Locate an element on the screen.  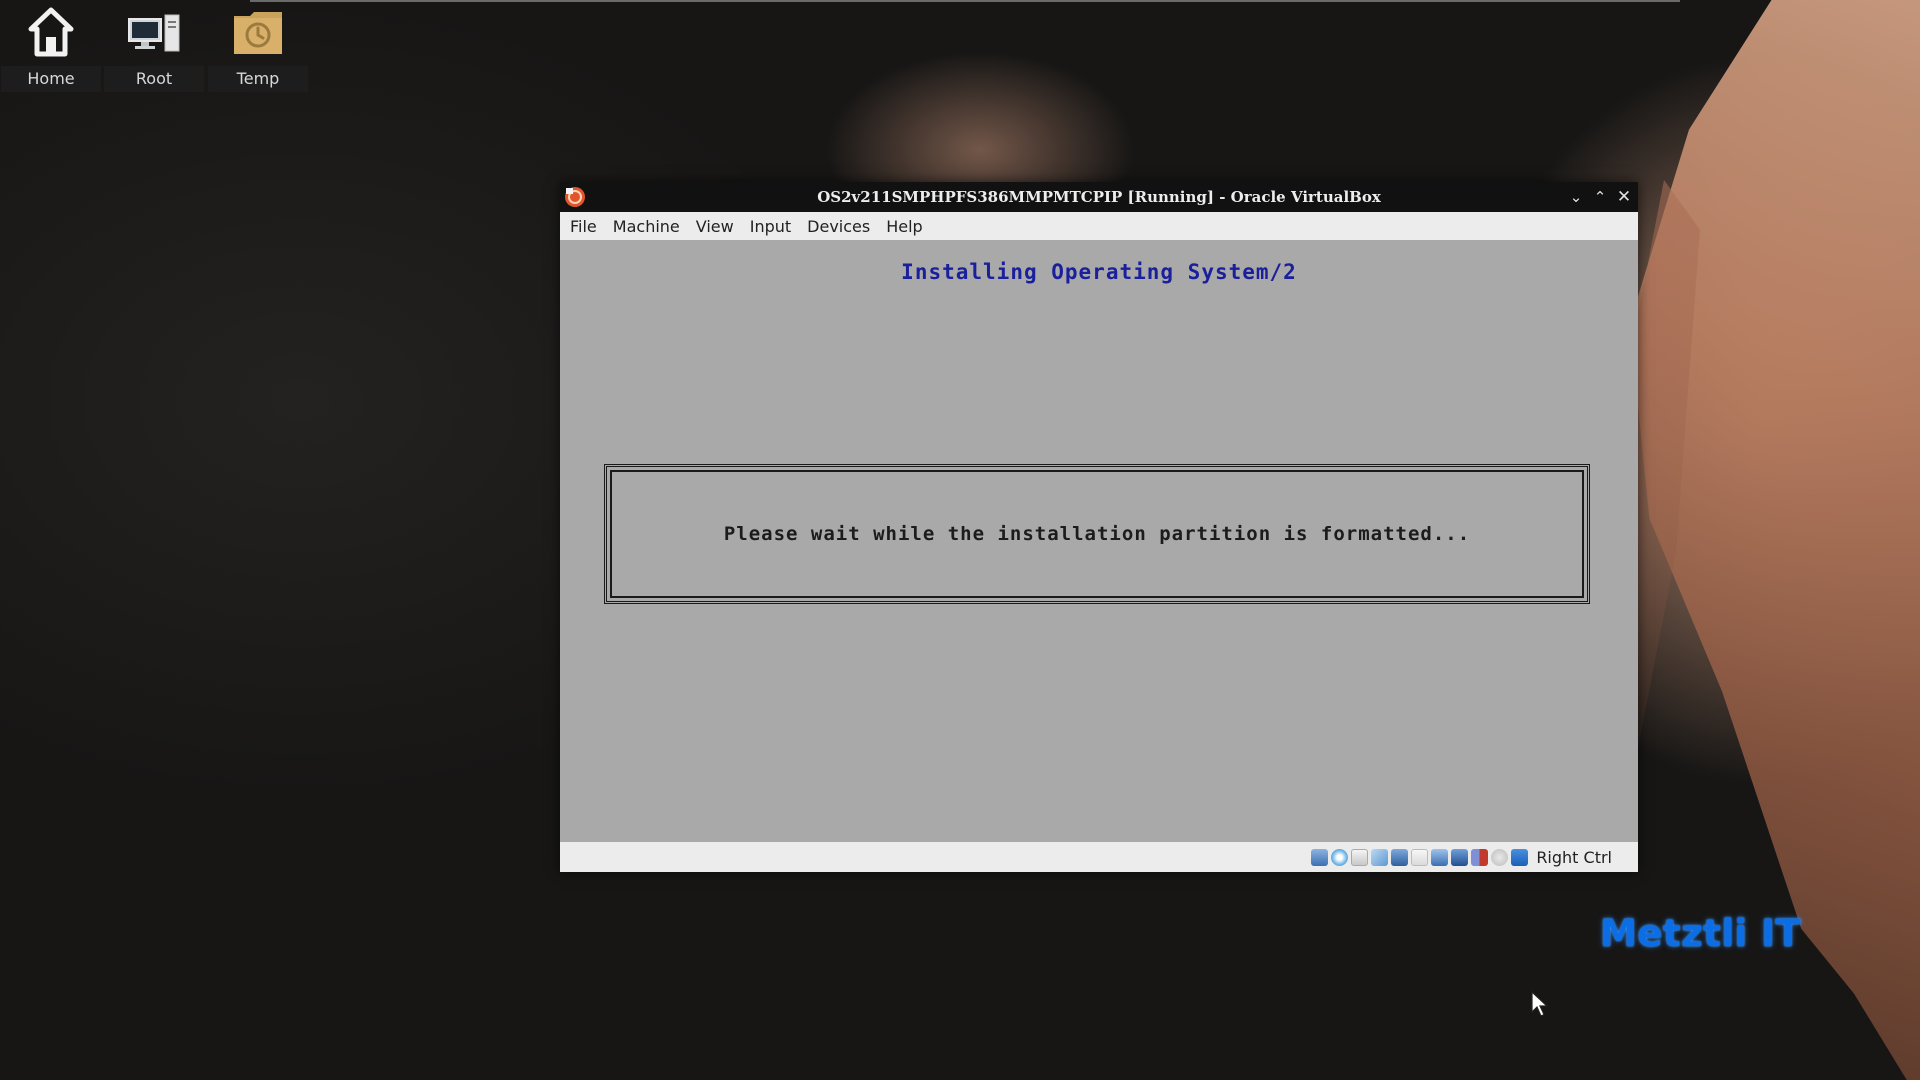
desktop-icon-root: Root is located at coordinates (154, 48).